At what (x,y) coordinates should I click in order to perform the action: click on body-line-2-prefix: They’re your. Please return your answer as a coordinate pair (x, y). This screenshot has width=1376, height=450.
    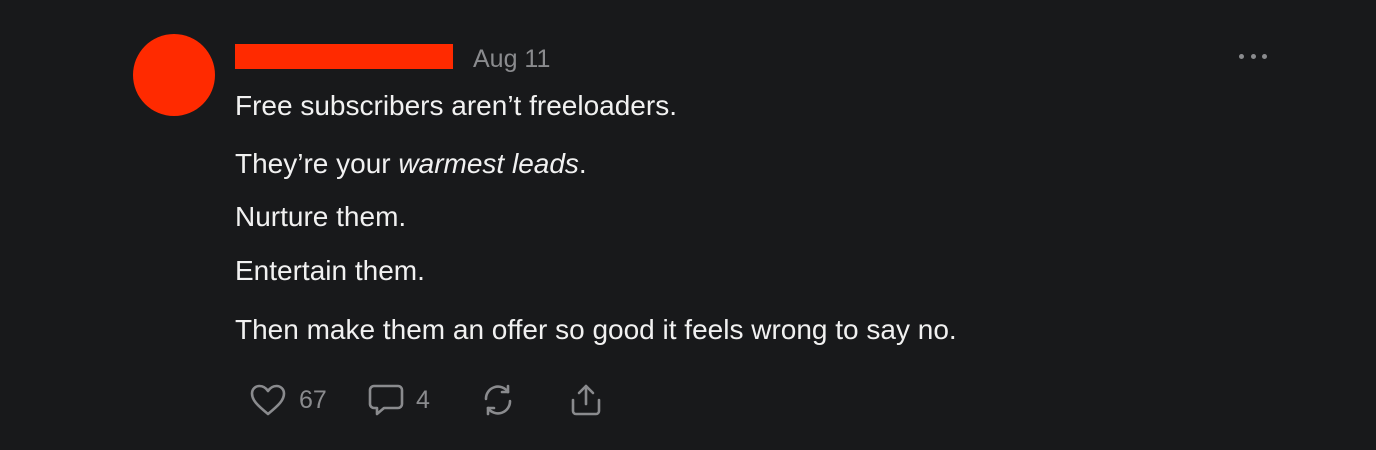
    Looking at the image, I should click on (317, 163).